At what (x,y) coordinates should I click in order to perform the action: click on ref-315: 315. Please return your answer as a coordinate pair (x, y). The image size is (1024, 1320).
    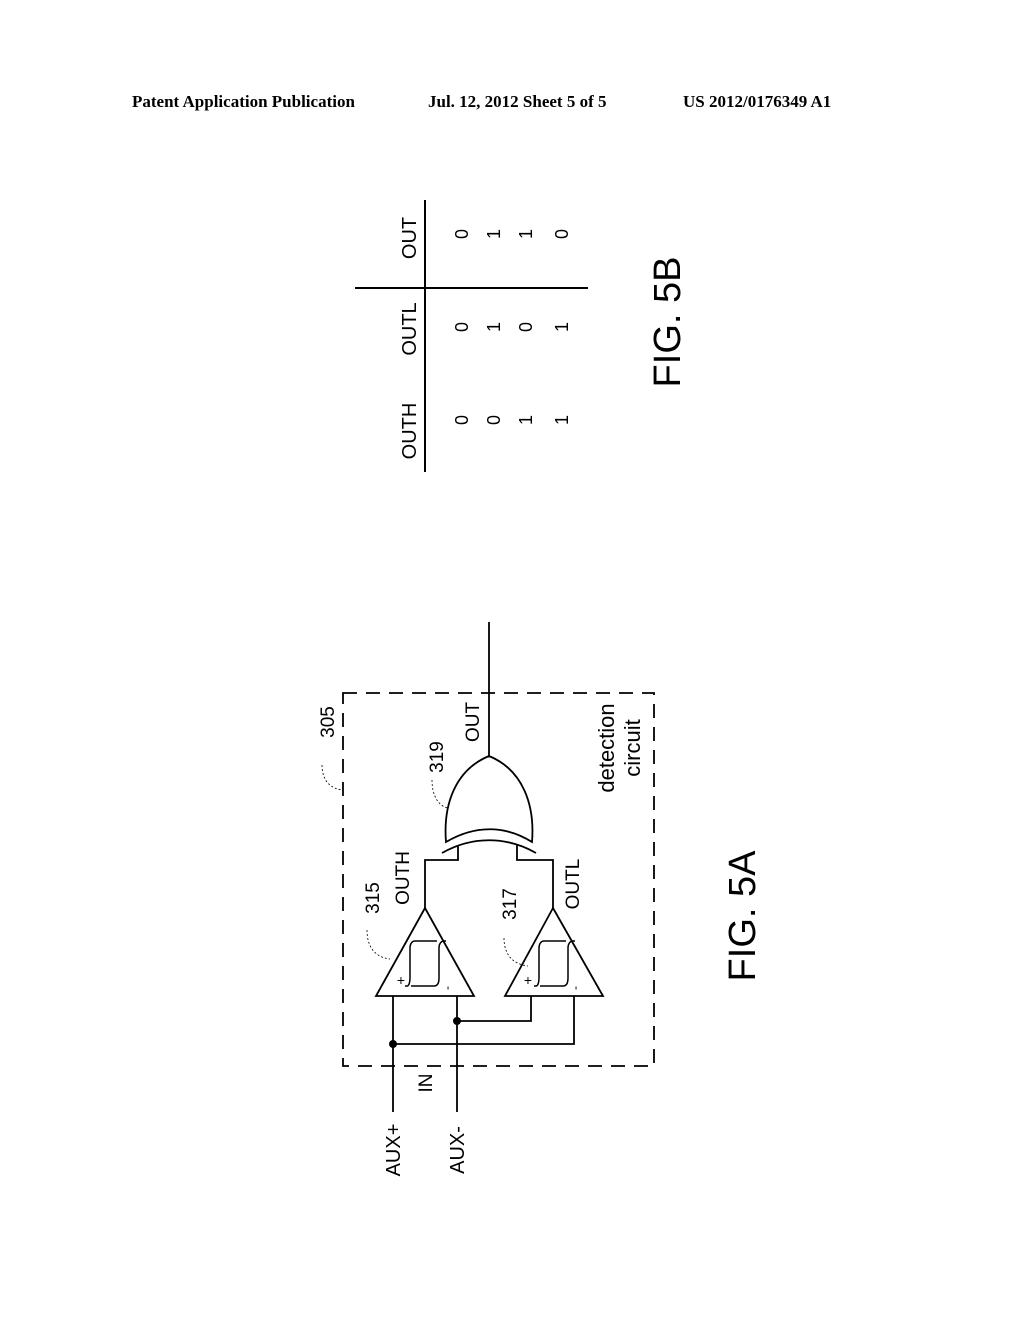
    Looking at the image, I should click on (373, 898).